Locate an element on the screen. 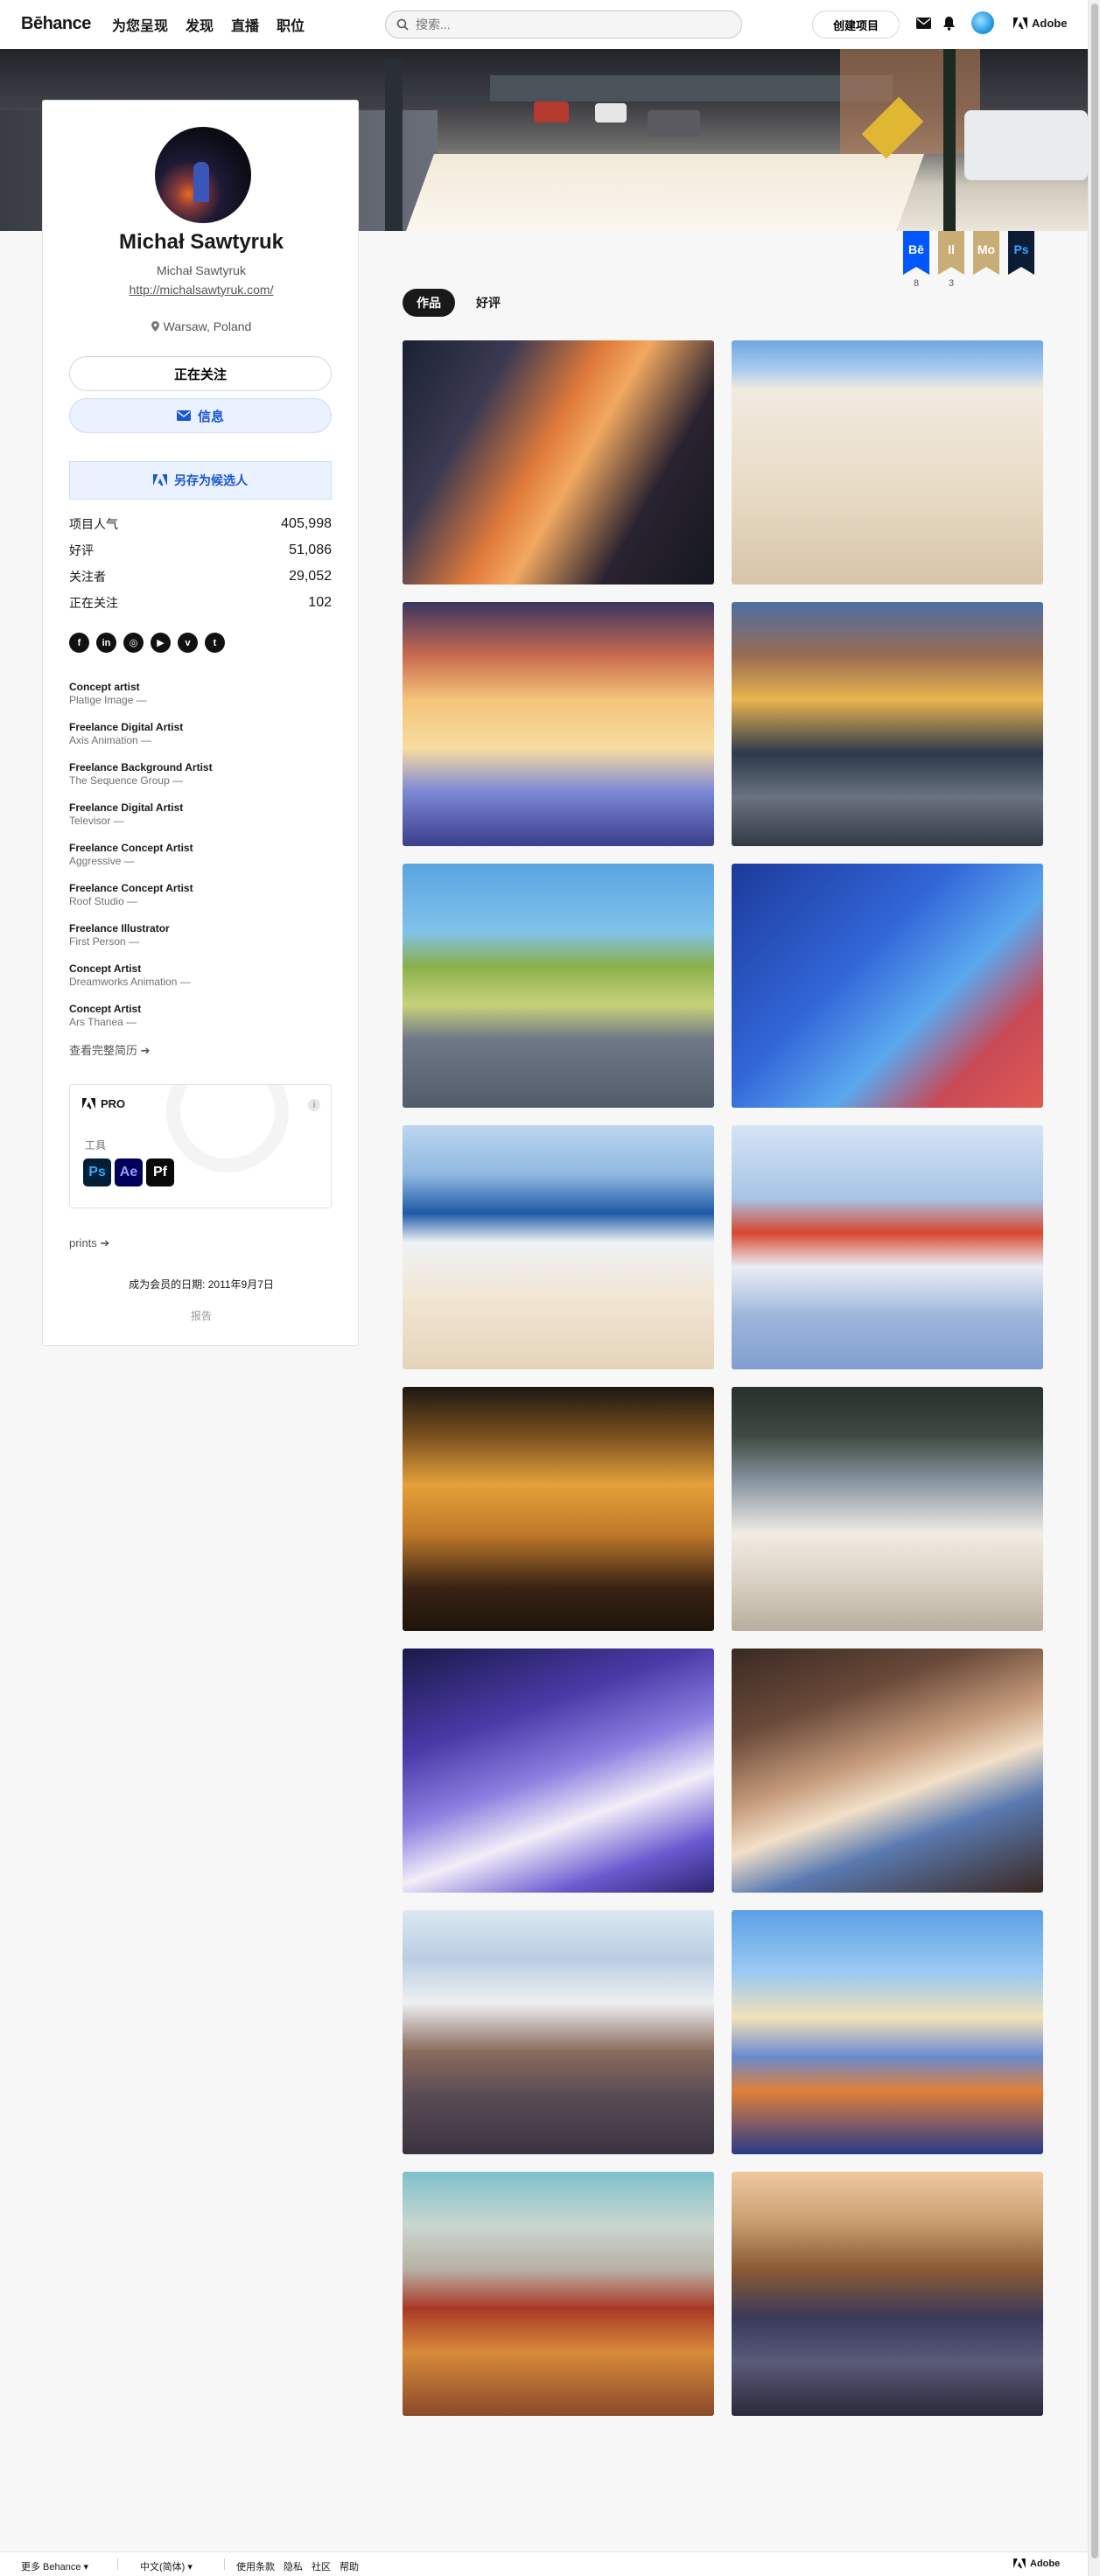 The height and width of the screenshot is (2576, 1100). project-card-old-town-square is located at coordinates (887, 2294).